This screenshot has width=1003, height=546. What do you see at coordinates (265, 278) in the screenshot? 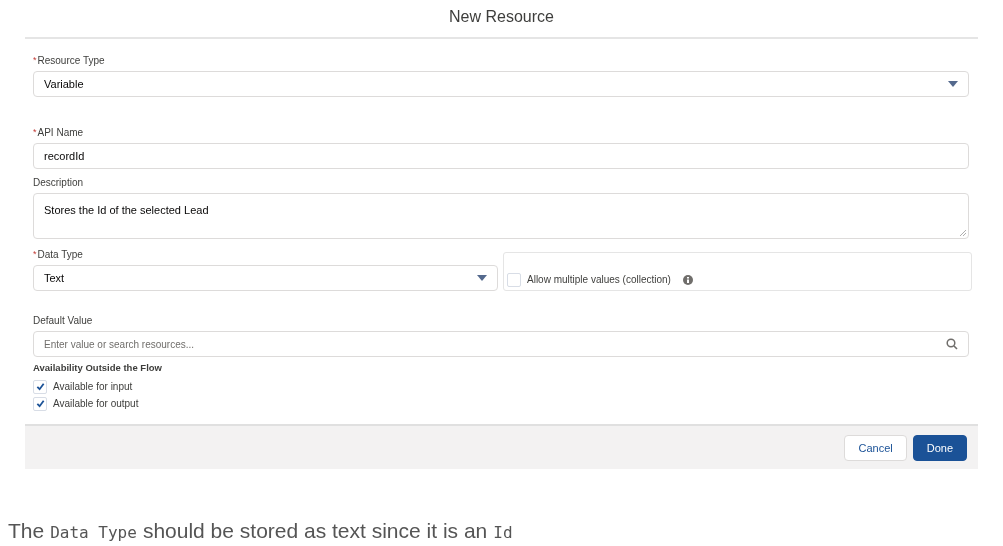
I see `select-field: Text` at bounding box center [265, 278].